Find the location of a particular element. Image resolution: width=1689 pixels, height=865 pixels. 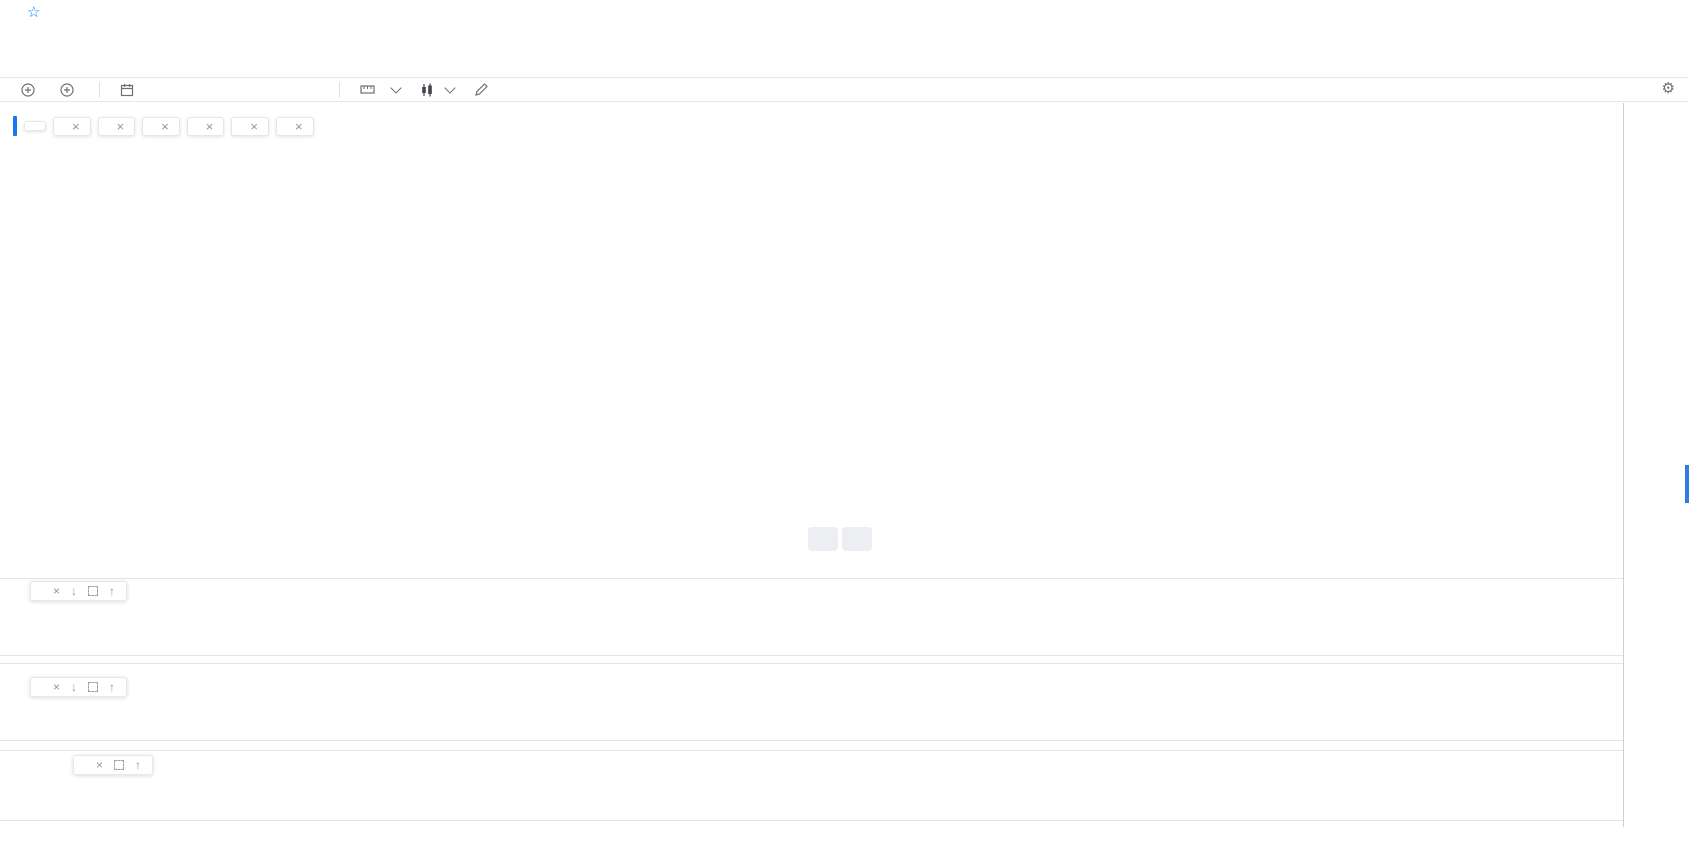

x-axis is located at coordinates (844, 842).